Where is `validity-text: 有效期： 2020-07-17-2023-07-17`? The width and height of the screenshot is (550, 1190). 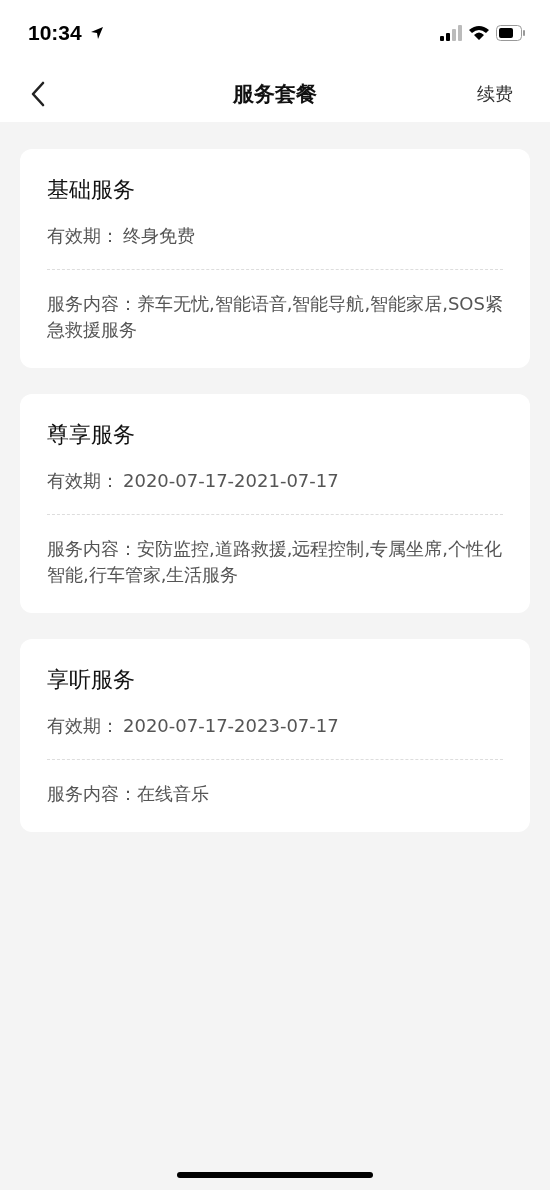
validity-text: 有效期： 2020-07-17-2023-07-17 is located at coordinates (193, 726).